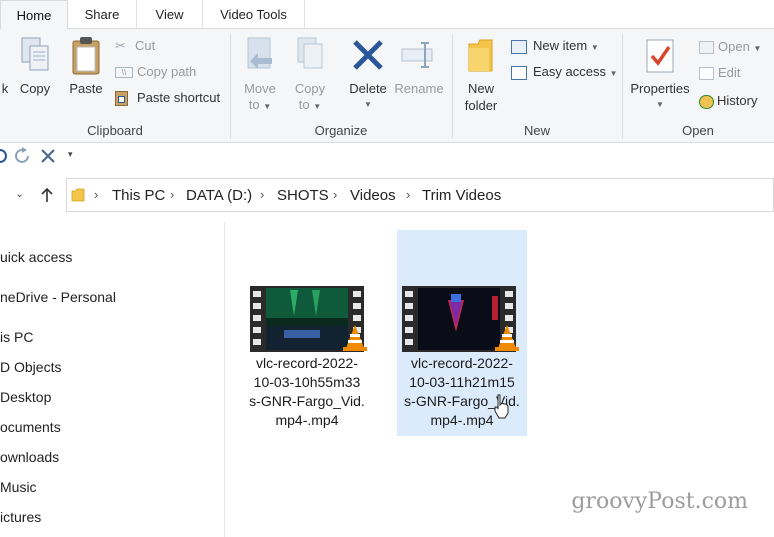  Describe the element at coordinates (30, 367) in the screenshot. I see `nav-3d-objects: D Objects` at that location.